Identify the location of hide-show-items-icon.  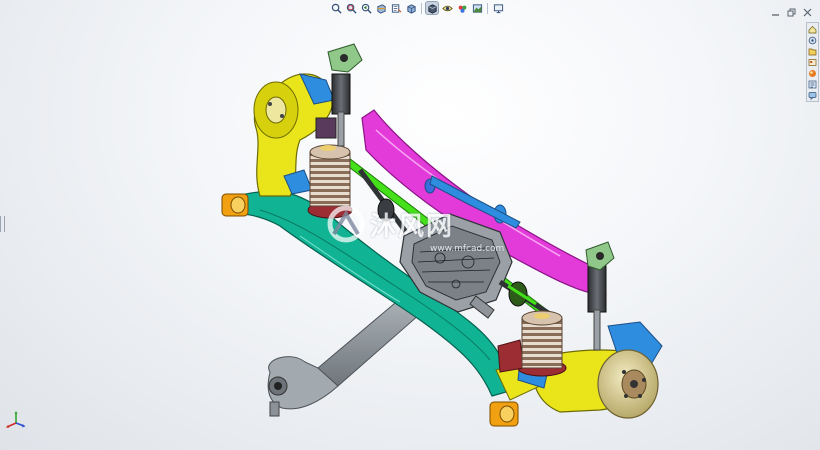
(447, 8).